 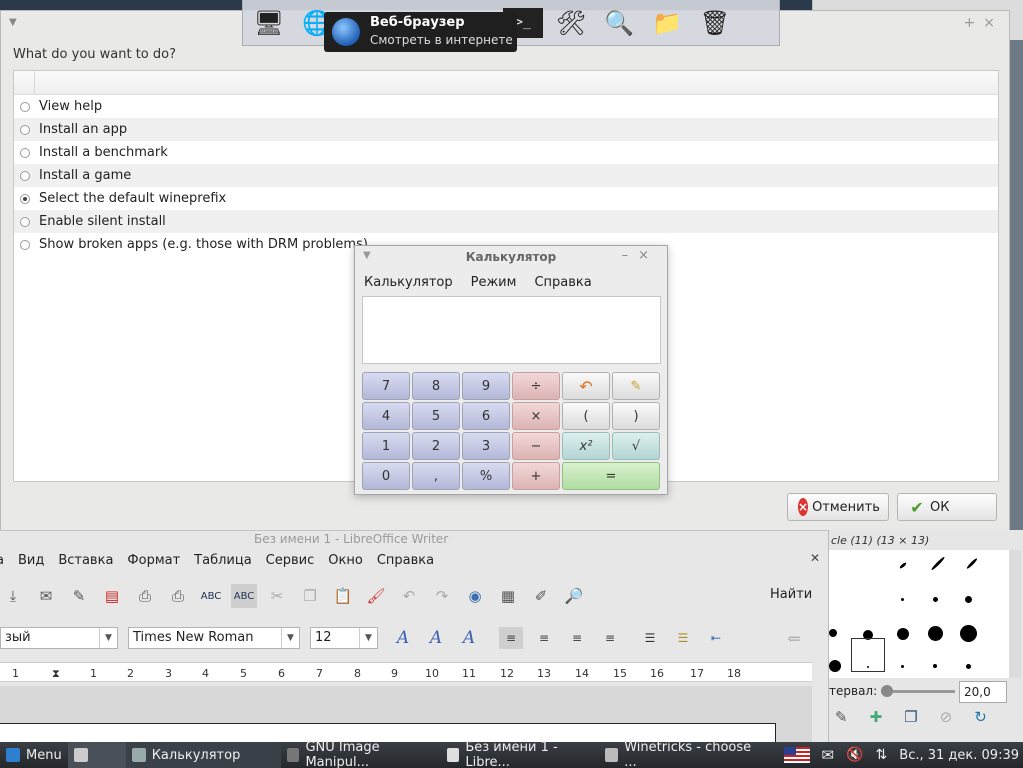 I want to click on interval-value: 20,0, so click(x=983, y=692).